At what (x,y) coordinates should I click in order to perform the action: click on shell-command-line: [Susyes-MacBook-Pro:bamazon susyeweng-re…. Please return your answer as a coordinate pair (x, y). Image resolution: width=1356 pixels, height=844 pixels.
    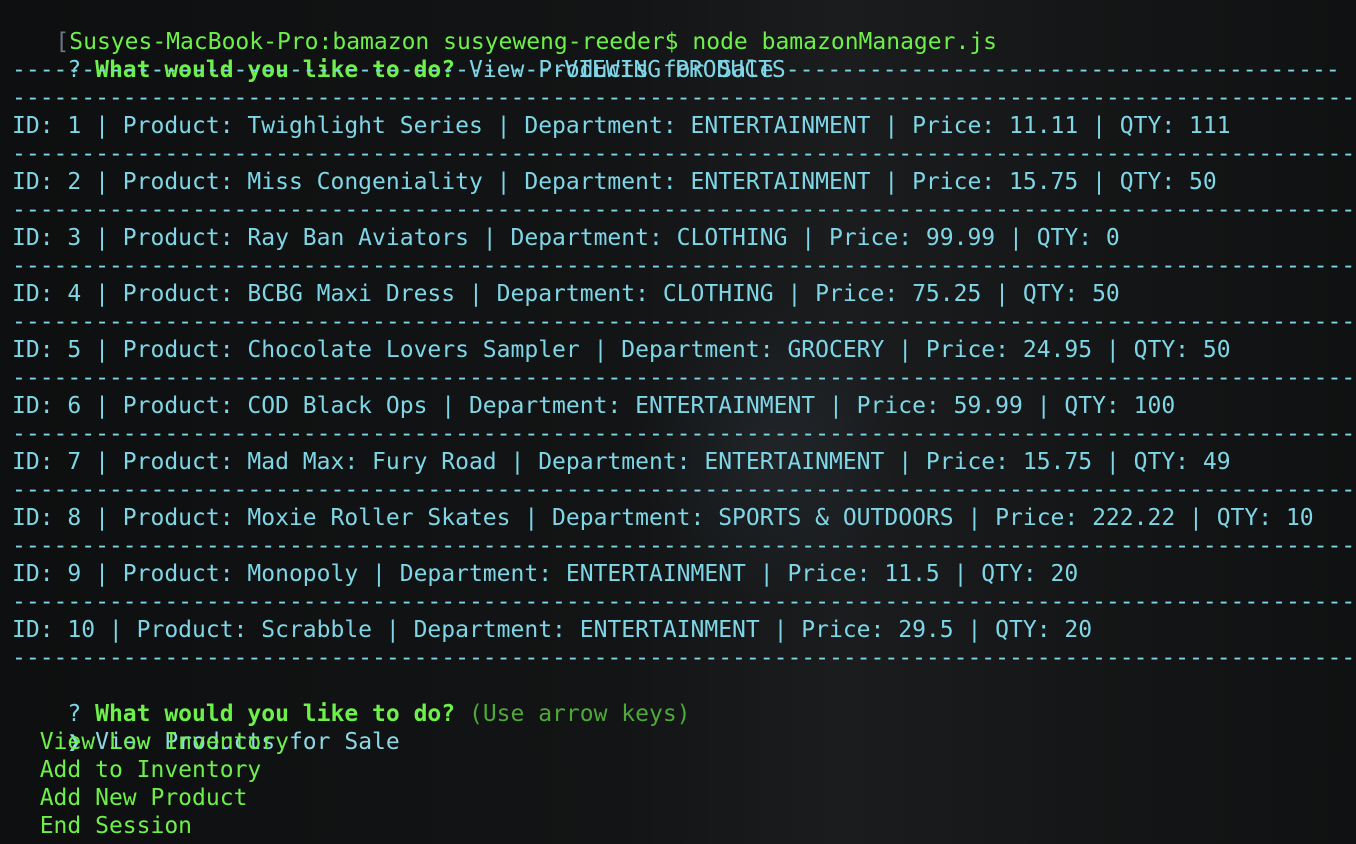
    Looking at the image, I should click on (678, 27).